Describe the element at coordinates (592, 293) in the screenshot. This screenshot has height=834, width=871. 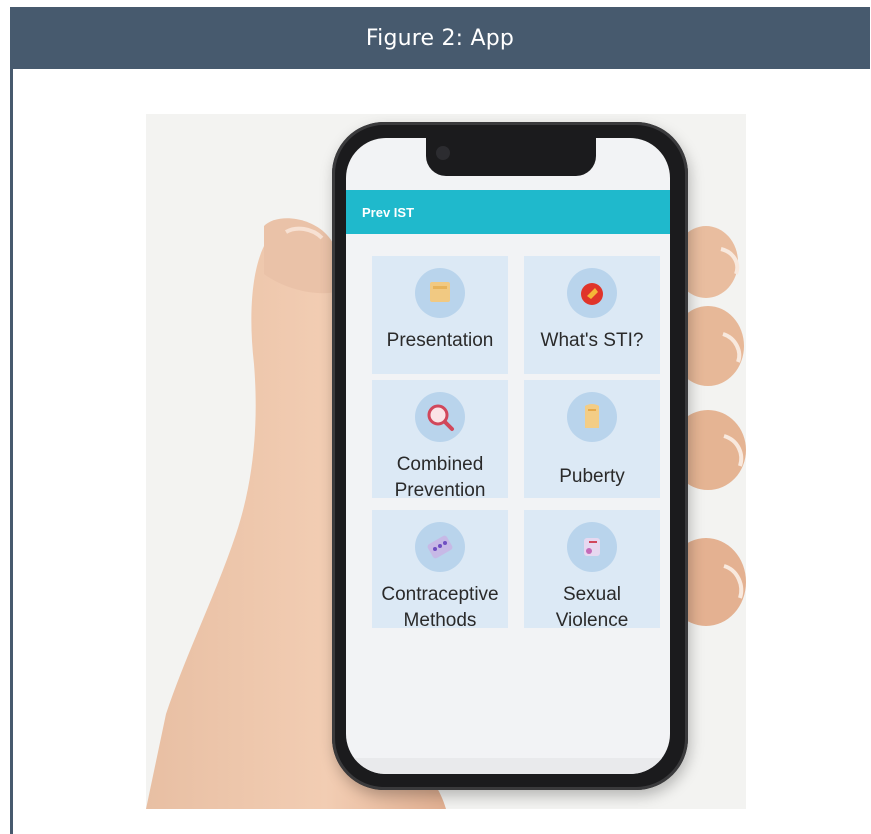
I see `sti-info-icon` at that location.